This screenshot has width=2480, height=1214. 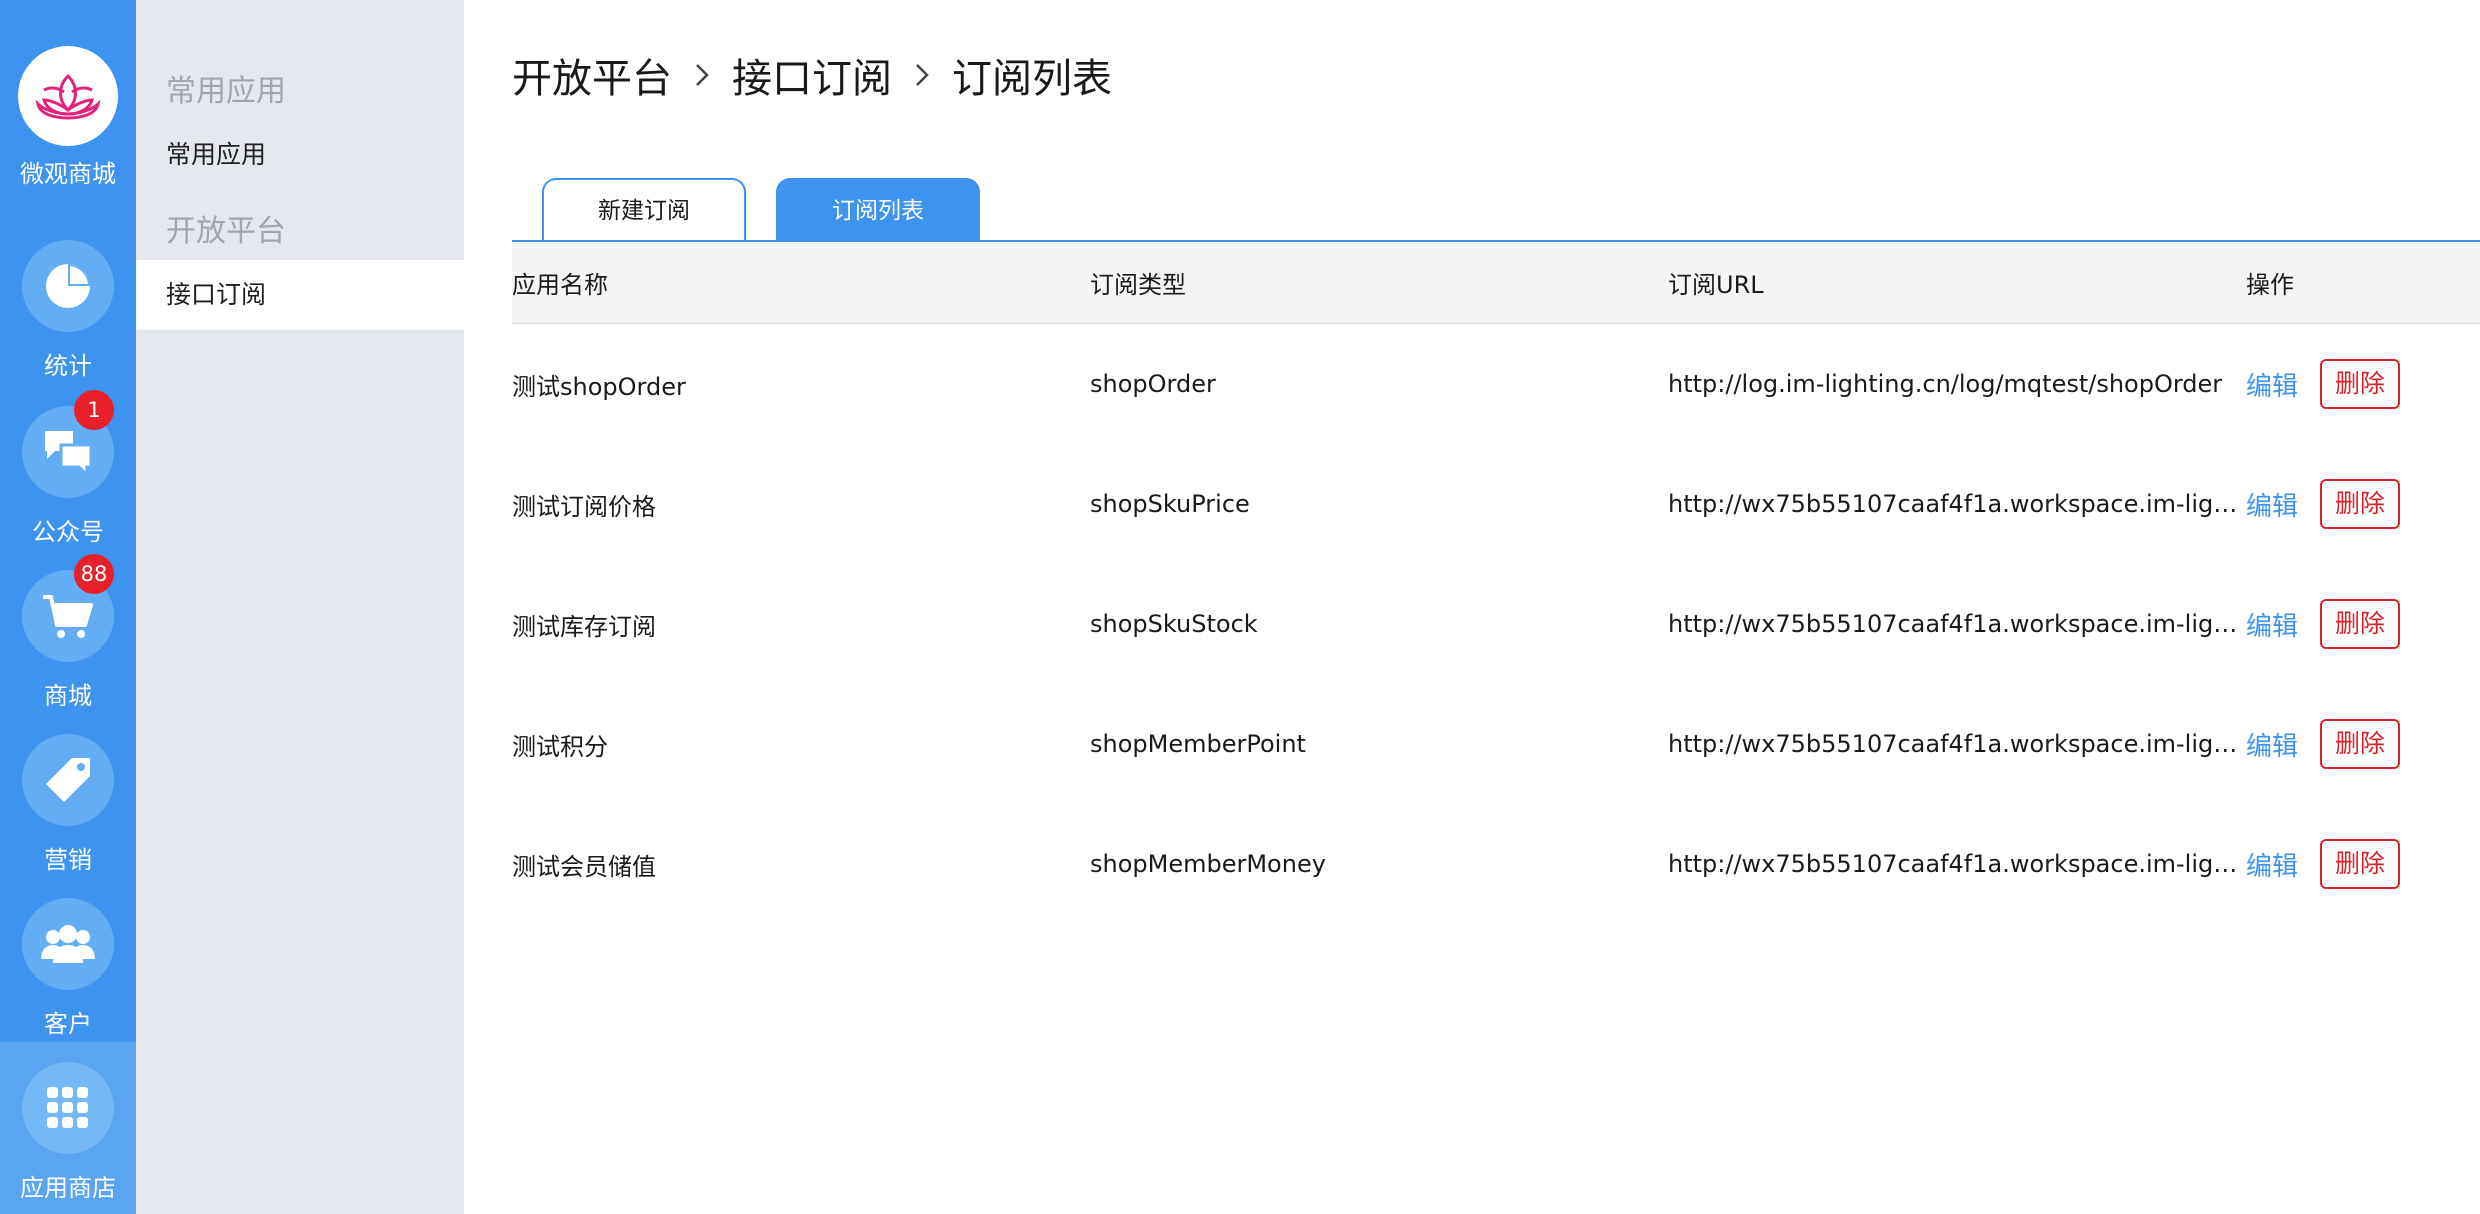 I want to click on lotus-logo-icon, so click(x=68, y=96).